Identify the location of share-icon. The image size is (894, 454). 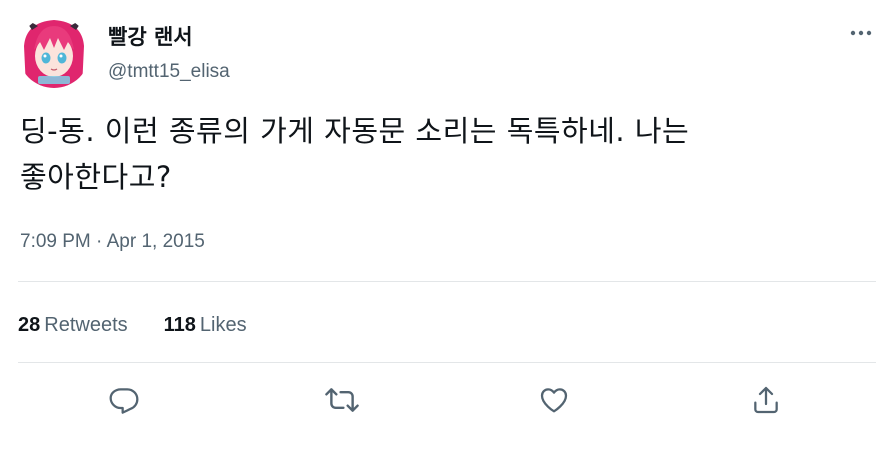
(766, 400).